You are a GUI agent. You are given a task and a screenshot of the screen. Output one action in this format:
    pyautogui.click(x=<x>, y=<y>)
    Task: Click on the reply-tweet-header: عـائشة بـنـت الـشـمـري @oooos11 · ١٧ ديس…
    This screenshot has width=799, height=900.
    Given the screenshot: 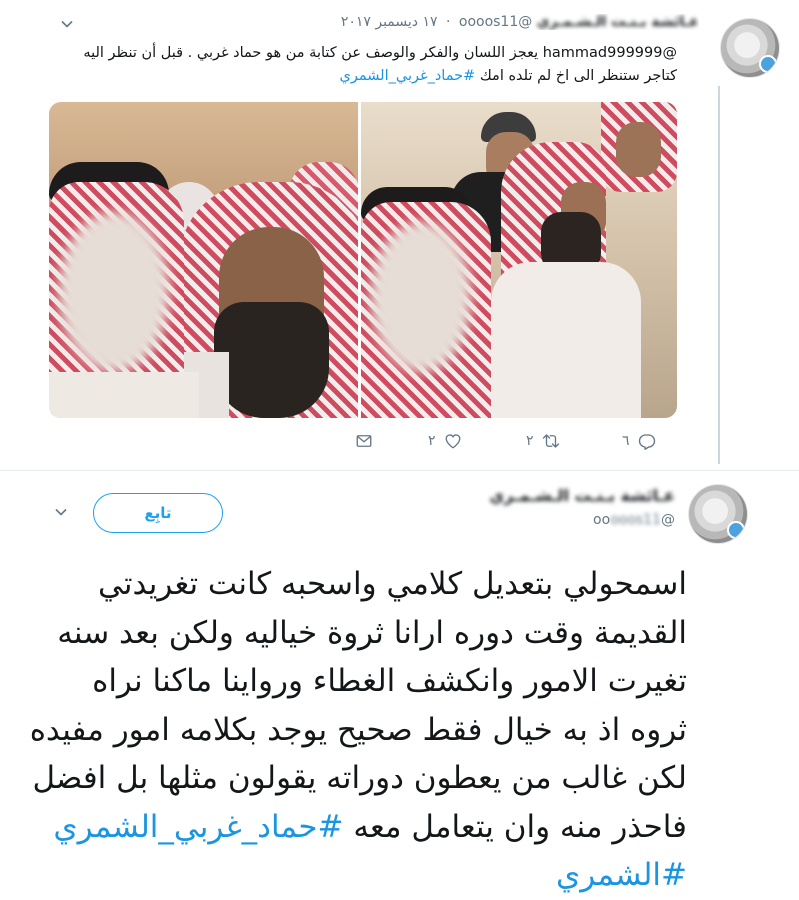 What is the action you would take?
    pyautogui.click(x=439, y=22)
    